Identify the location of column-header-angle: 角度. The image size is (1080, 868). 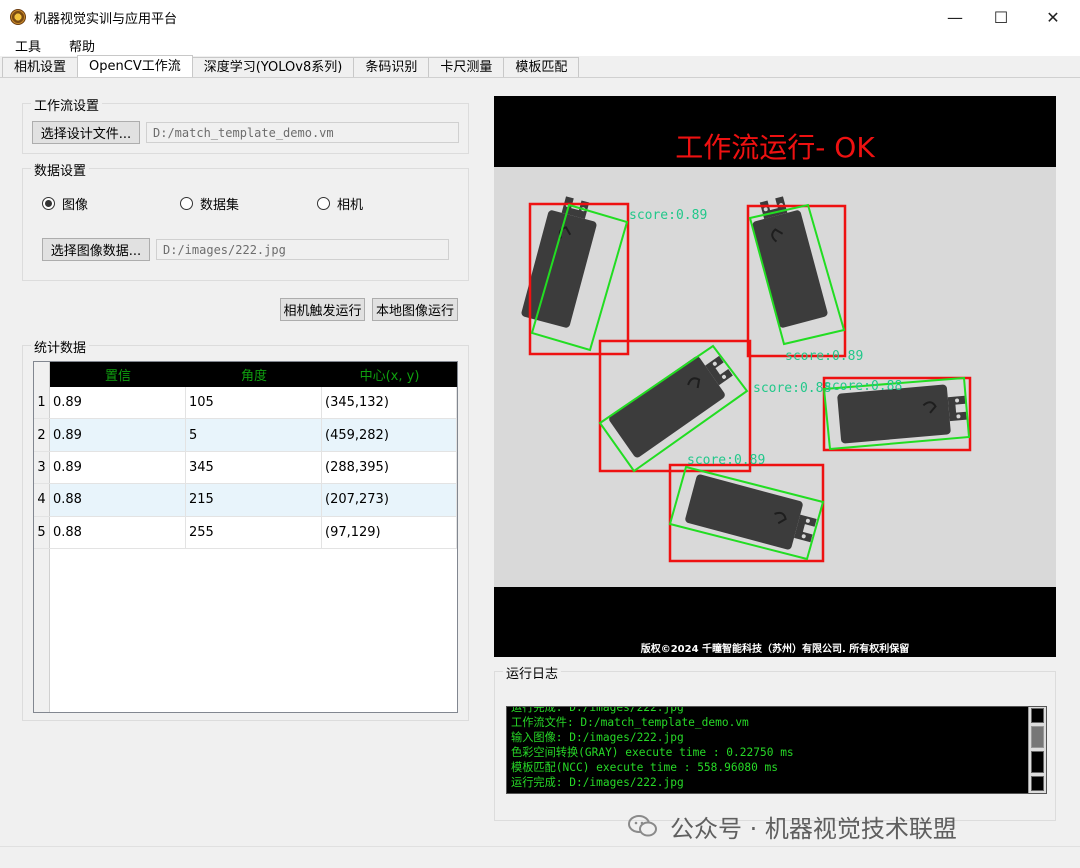
(254, 374).